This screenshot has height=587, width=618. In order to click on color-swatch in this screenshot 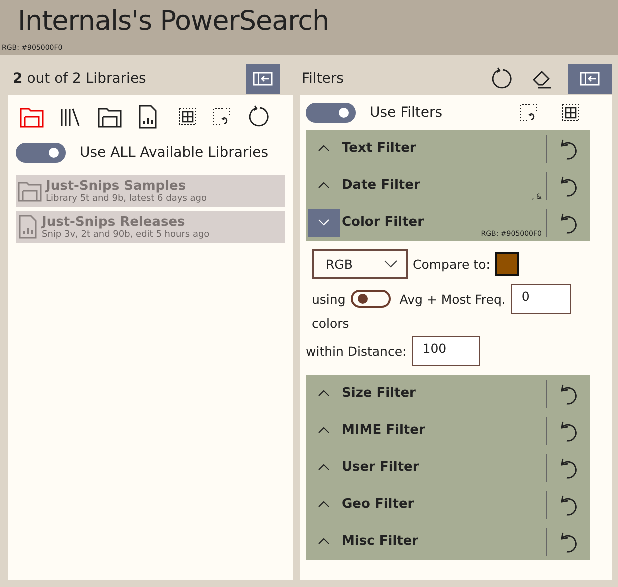, I will do `click(507, 264)`.